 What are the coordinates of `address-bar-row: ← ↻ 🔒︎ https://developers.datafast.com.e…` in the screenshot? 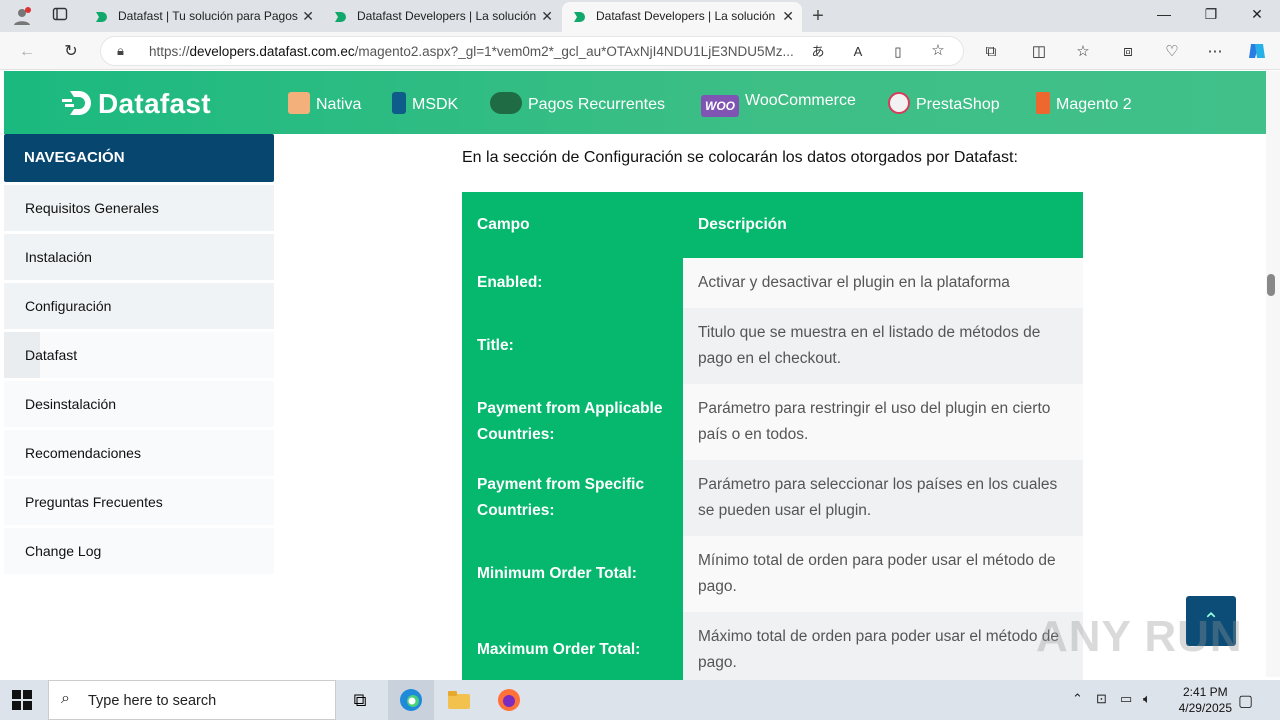 It's located at (640, 51).